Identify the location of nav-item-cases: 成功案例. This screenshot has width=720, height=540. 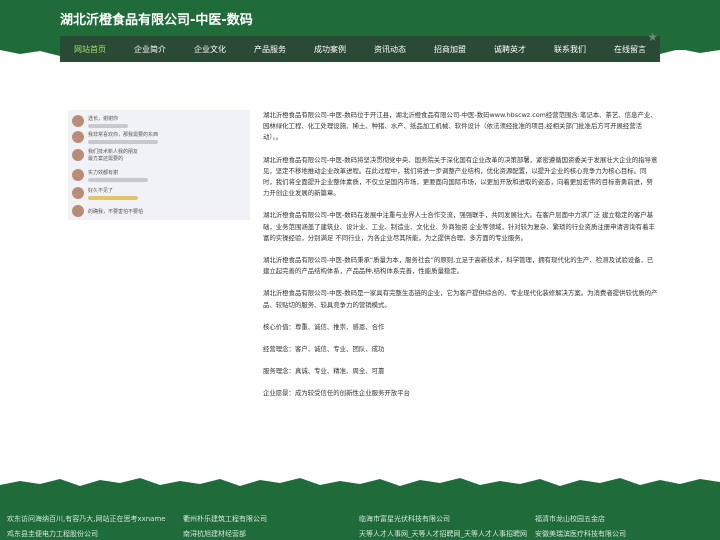
(330, 49).